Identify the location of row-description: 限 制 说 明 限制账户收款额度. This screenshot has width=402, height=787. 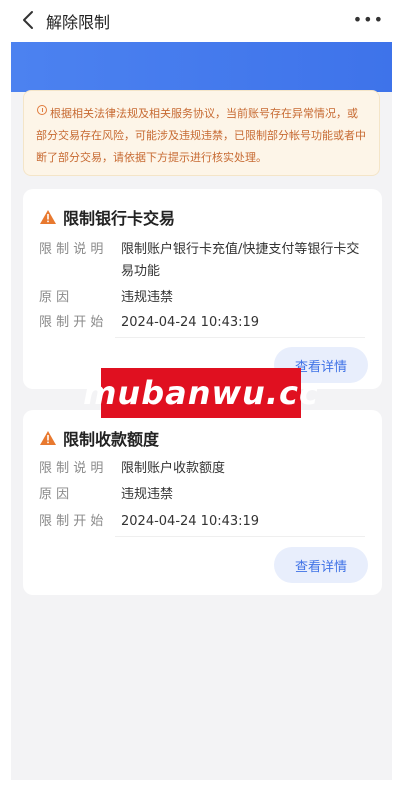
(202, 469).